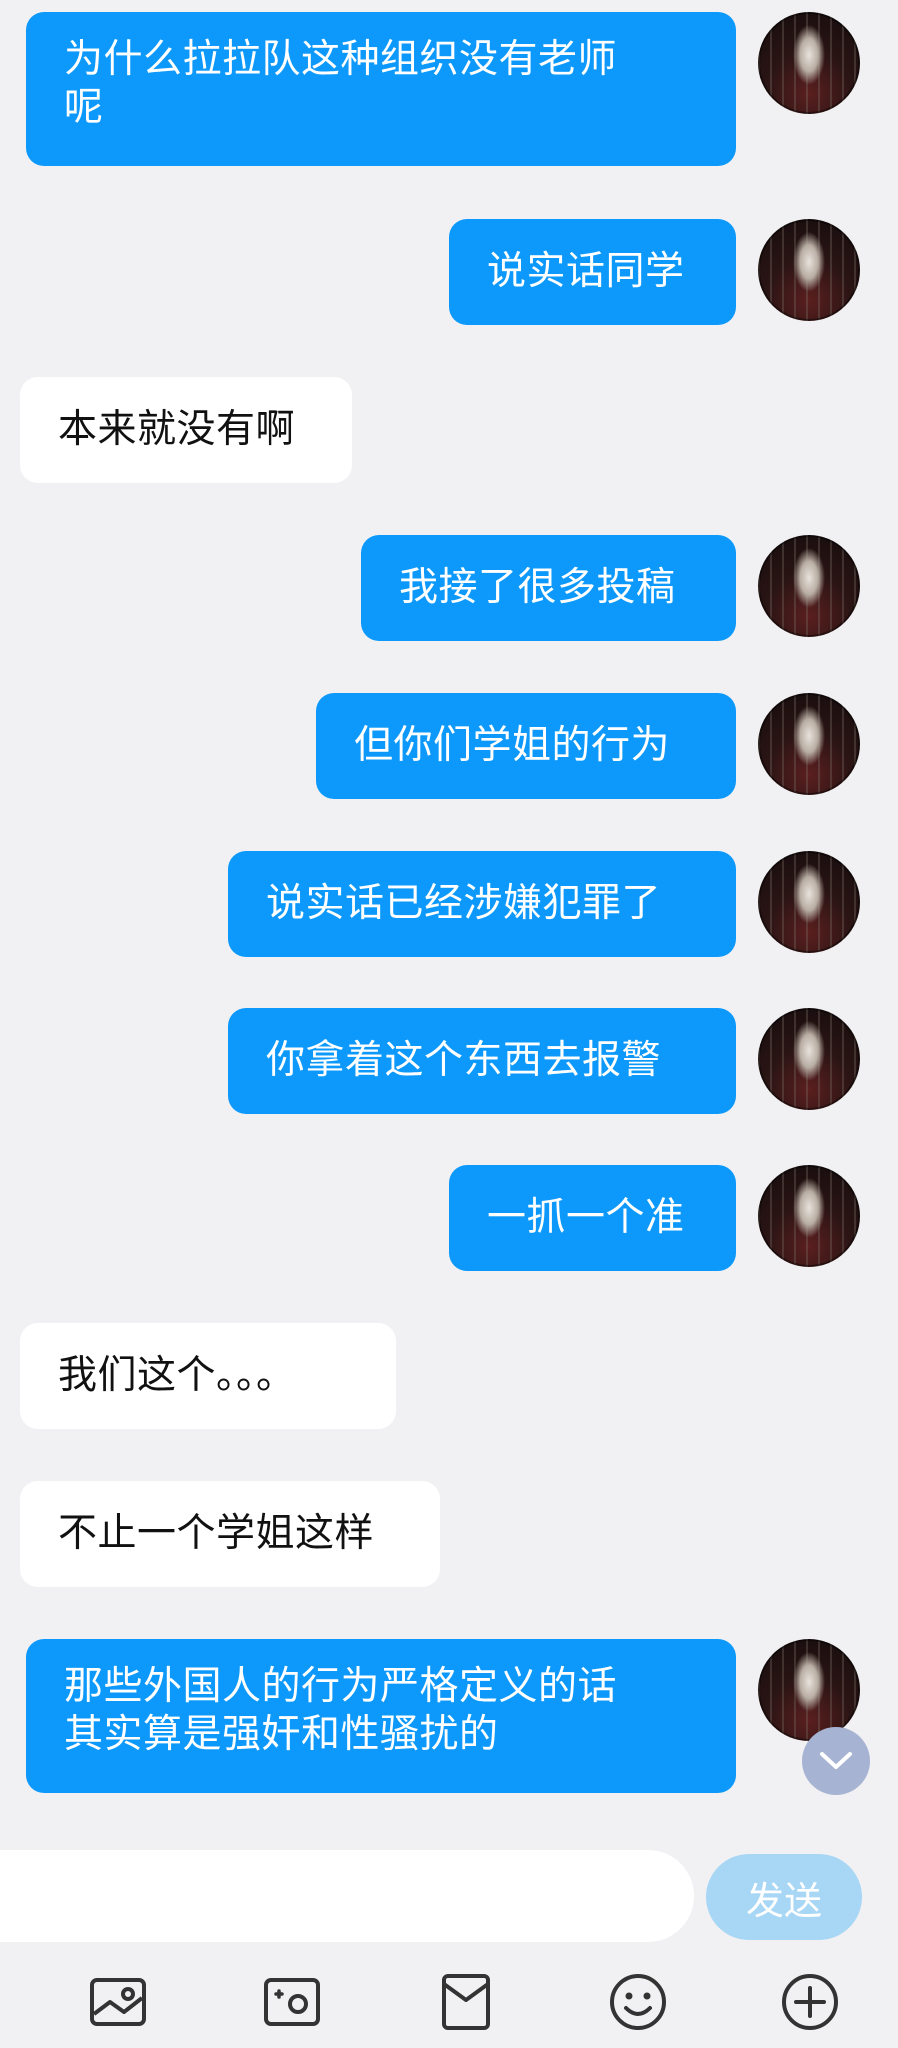 This screenshot has width=898, height=2048. Describe the element at coordinates (118, 2002) in the screenshot. I see `image-icon` at that location.